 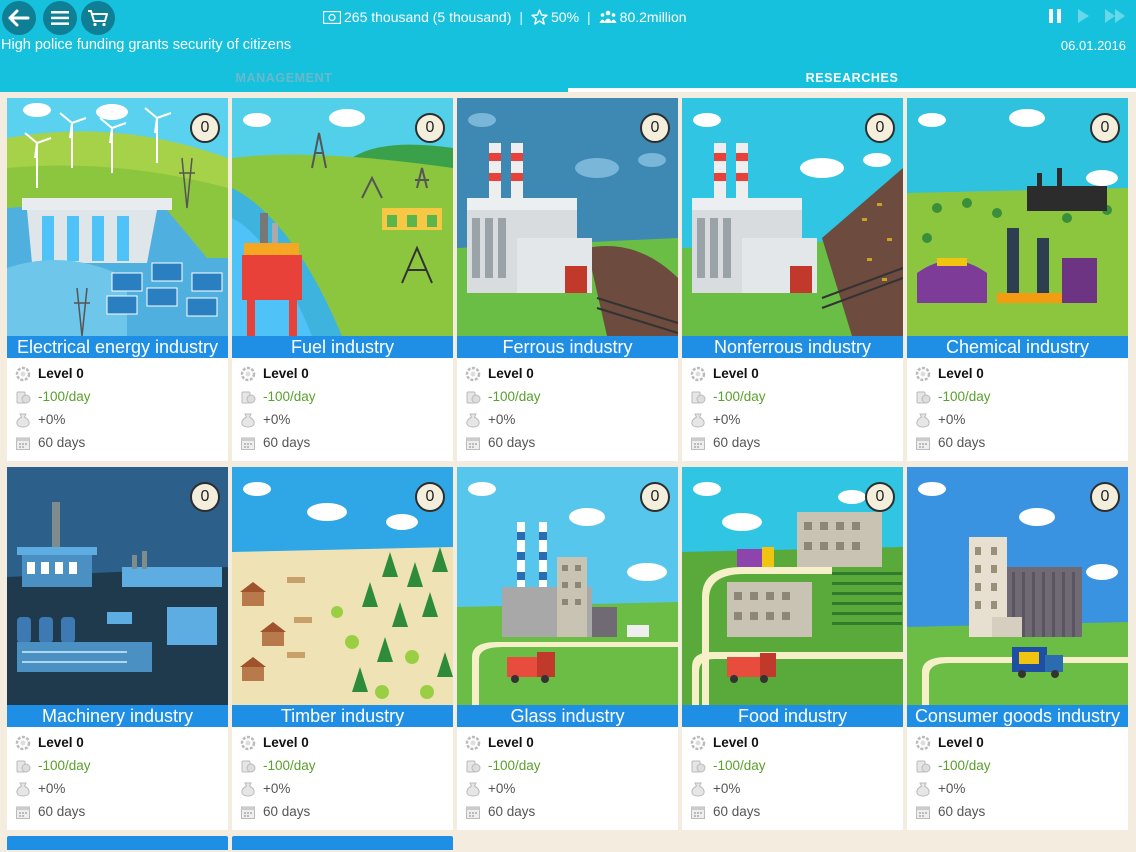 I want to click on card-title: Timber industry, so click(x=342, y=716).